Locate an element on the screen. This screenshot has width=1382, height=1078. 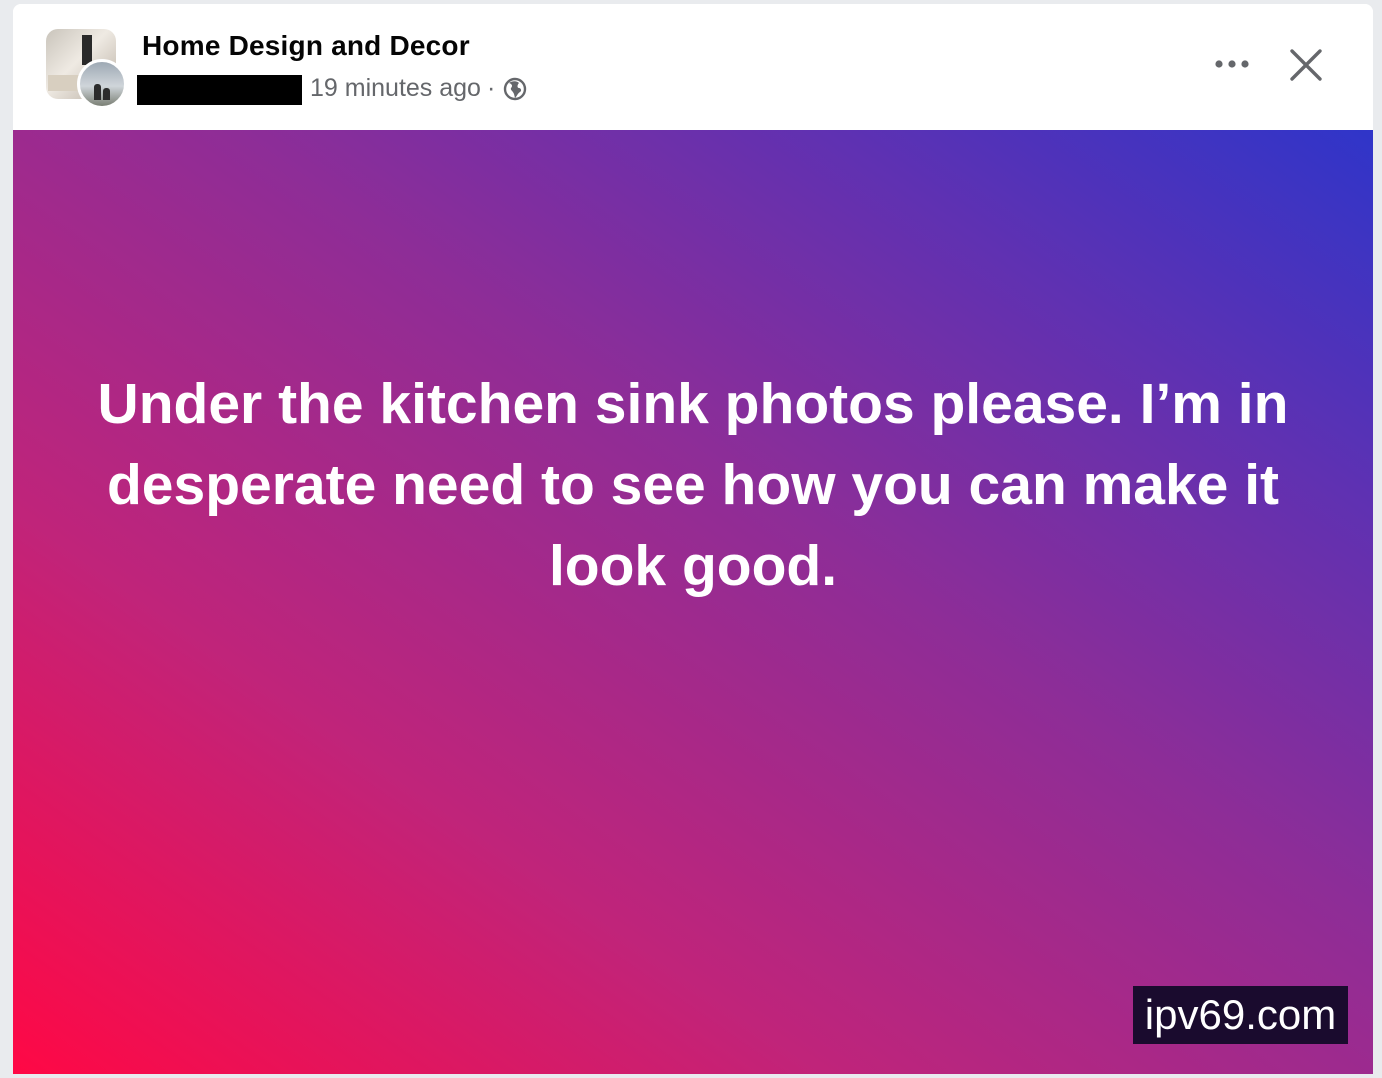
author-name-redacted is located at coordinates (219, 90).